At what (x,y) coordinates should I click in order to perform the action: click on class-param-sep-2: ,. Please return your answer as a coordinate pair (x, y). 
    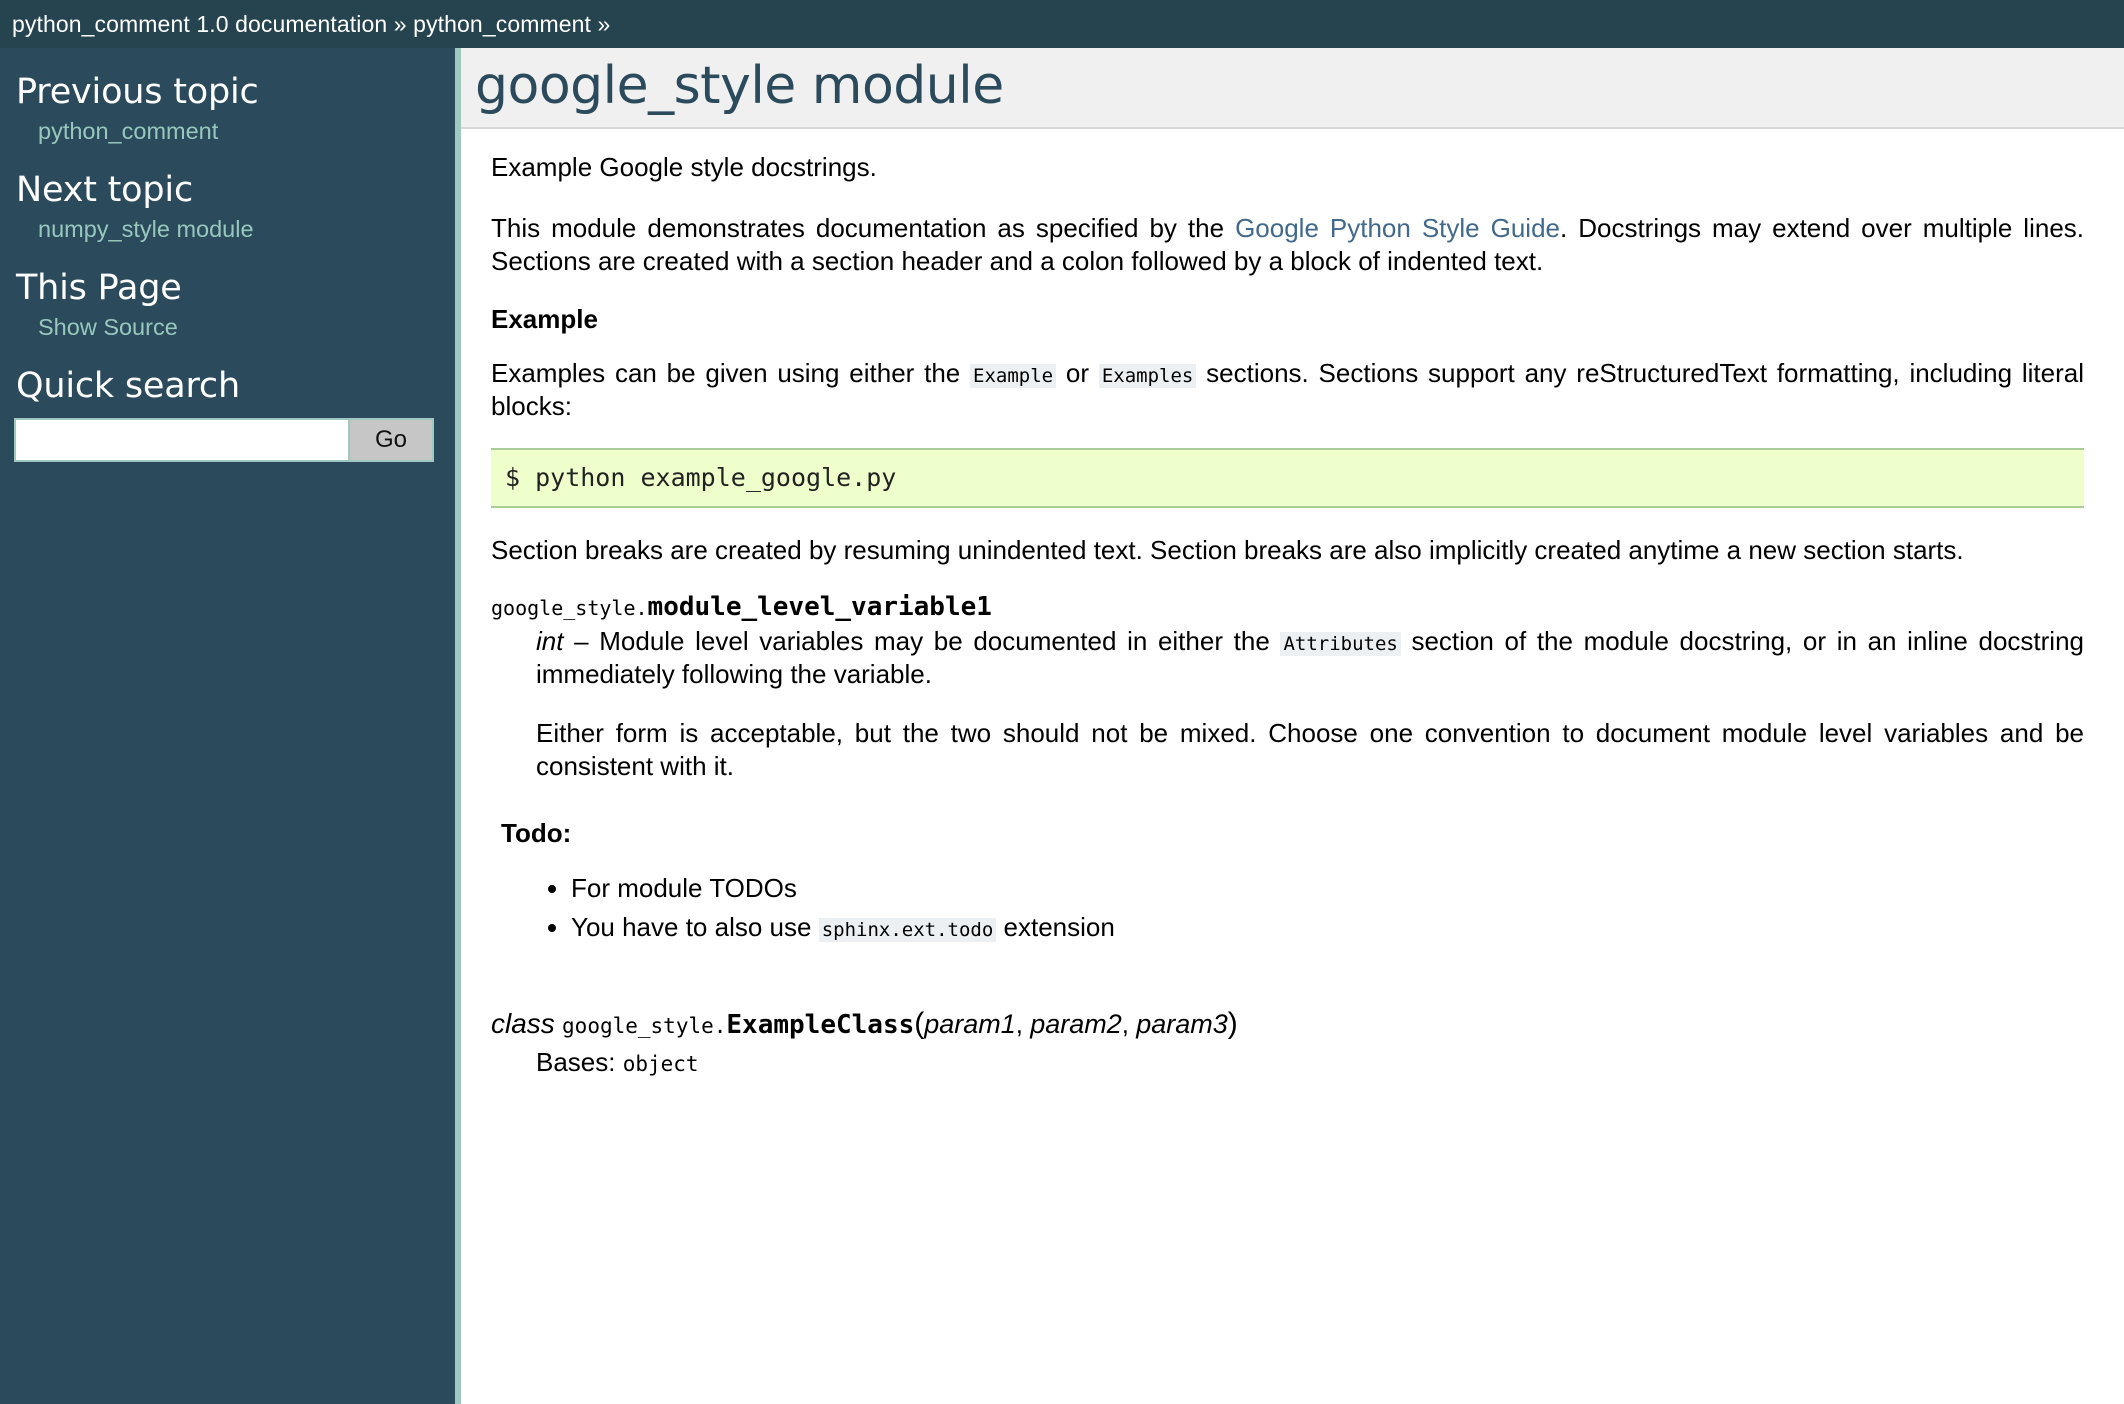
    Looking at the image, I should click on (1129, 1024).